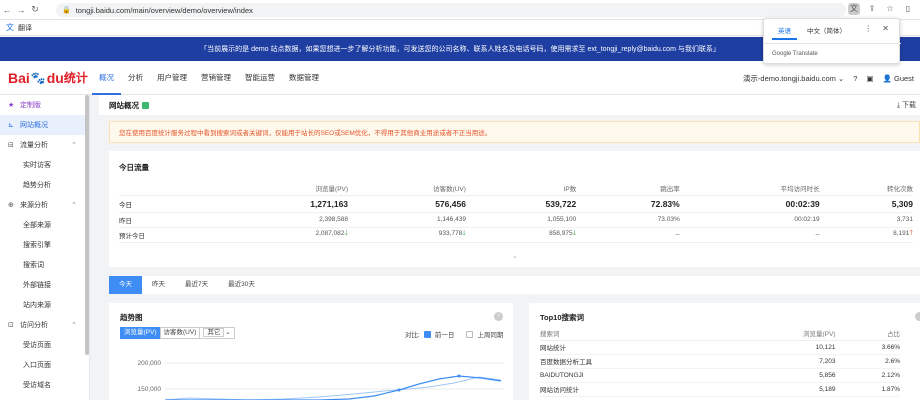 The image size is (920, 400). Describe the element at coordinates (855, 78) in the screenshot. I see `help-icon: ?` at that location.